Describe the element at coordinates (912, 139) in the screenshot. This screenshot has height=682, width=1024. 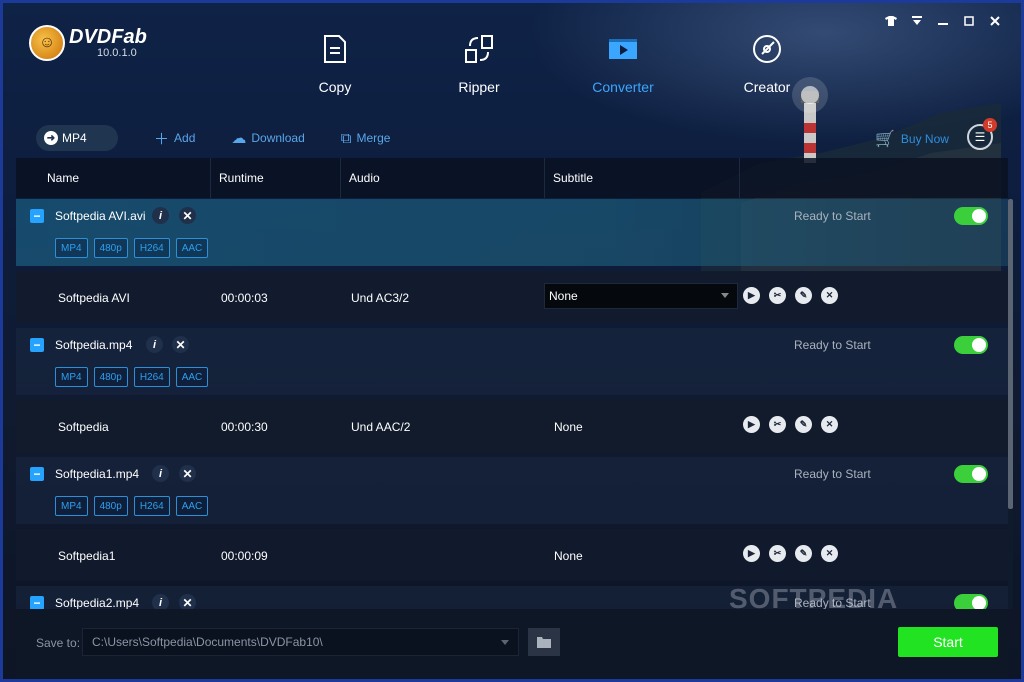
I see `buy-now-link: 🛒 Buy Now` at that location.